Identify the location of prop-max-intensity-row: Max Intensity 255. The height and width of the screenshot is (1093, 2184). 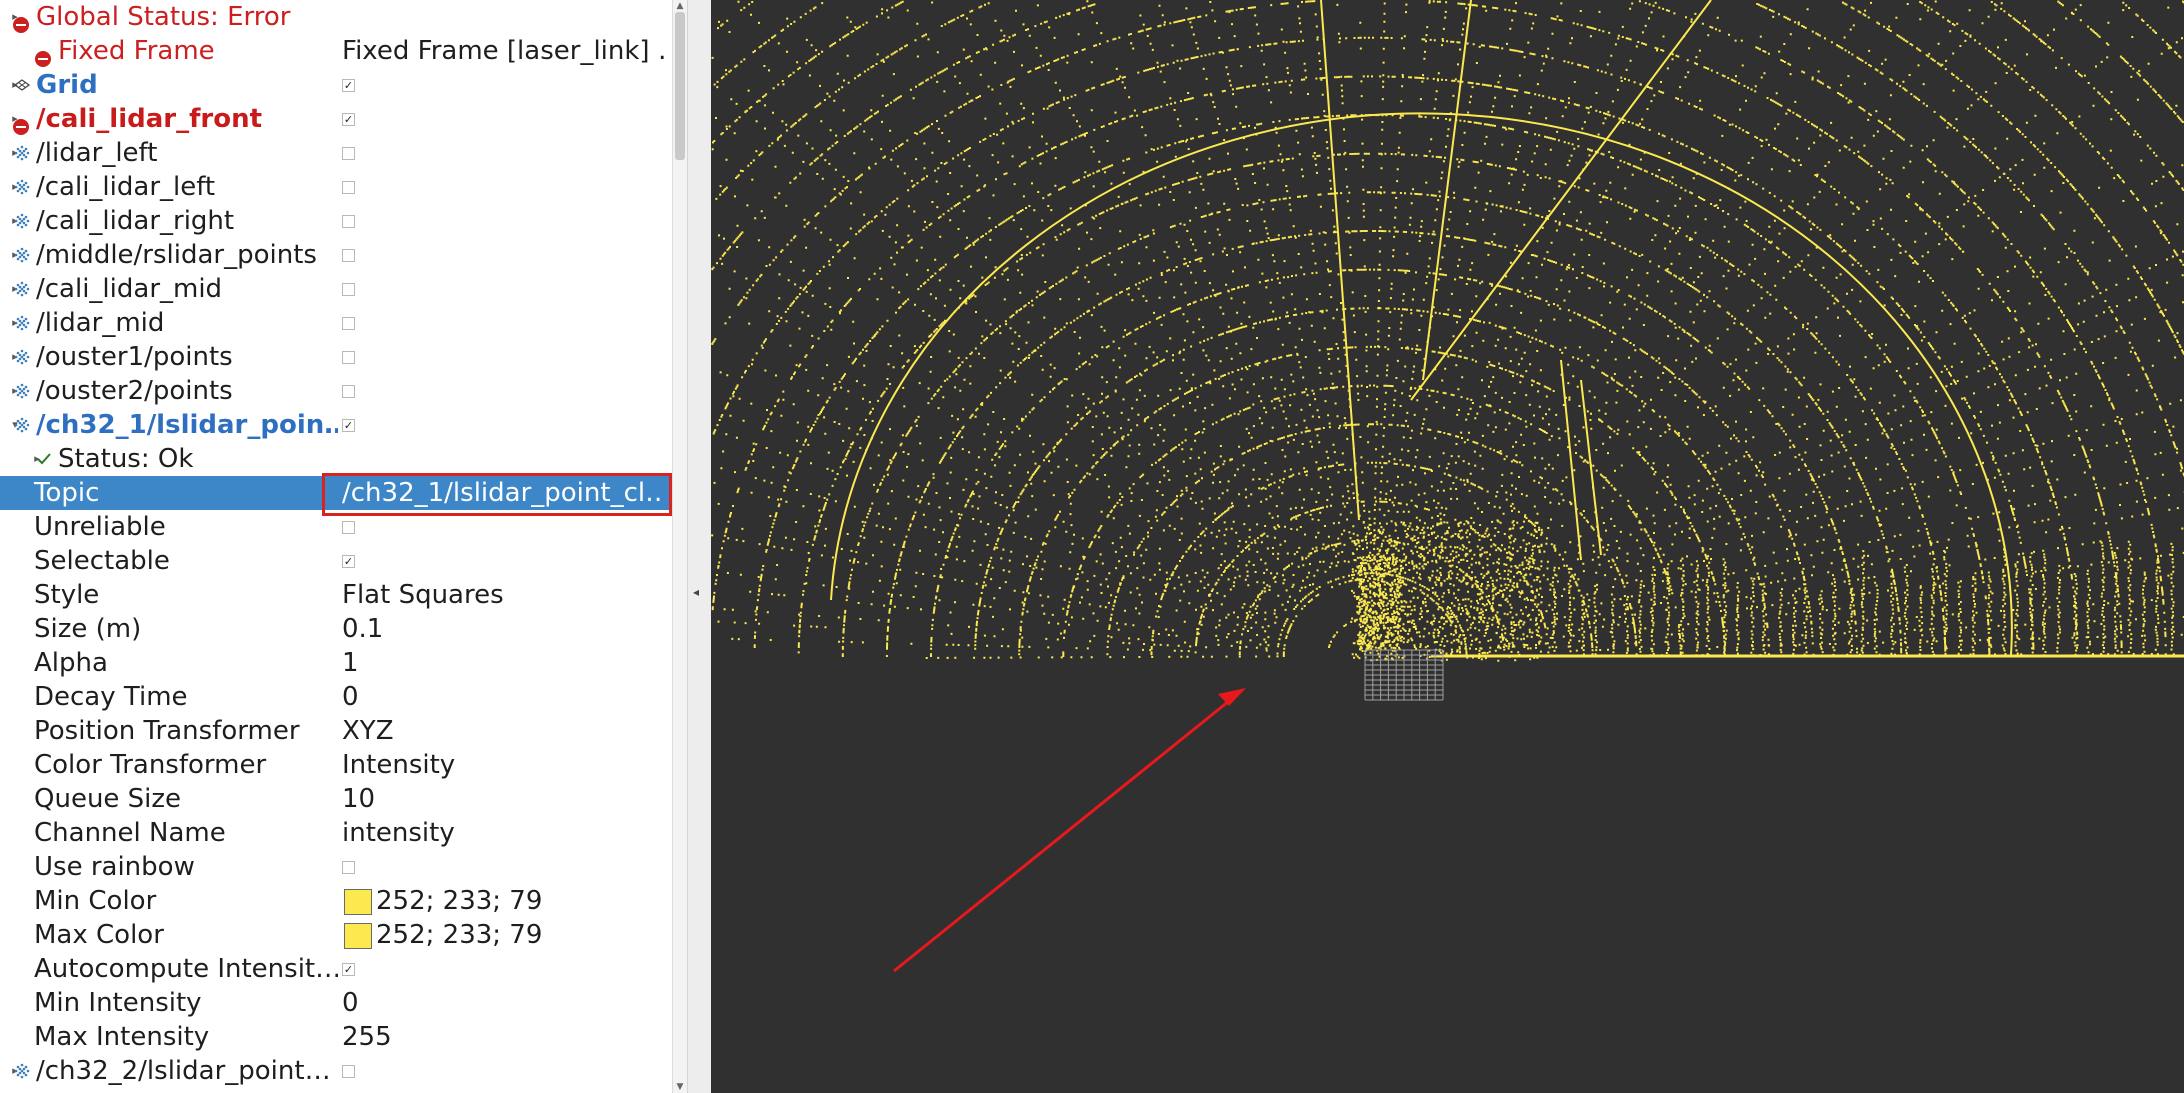
(336, 1037).